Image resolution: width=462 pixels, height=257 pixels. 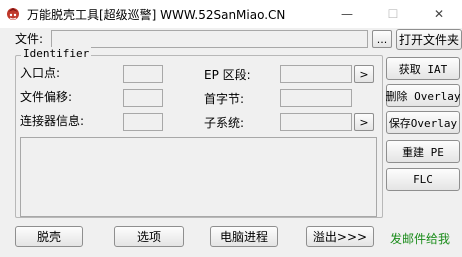 I want to click on options-button: 选项, so click(x=149, y=236).